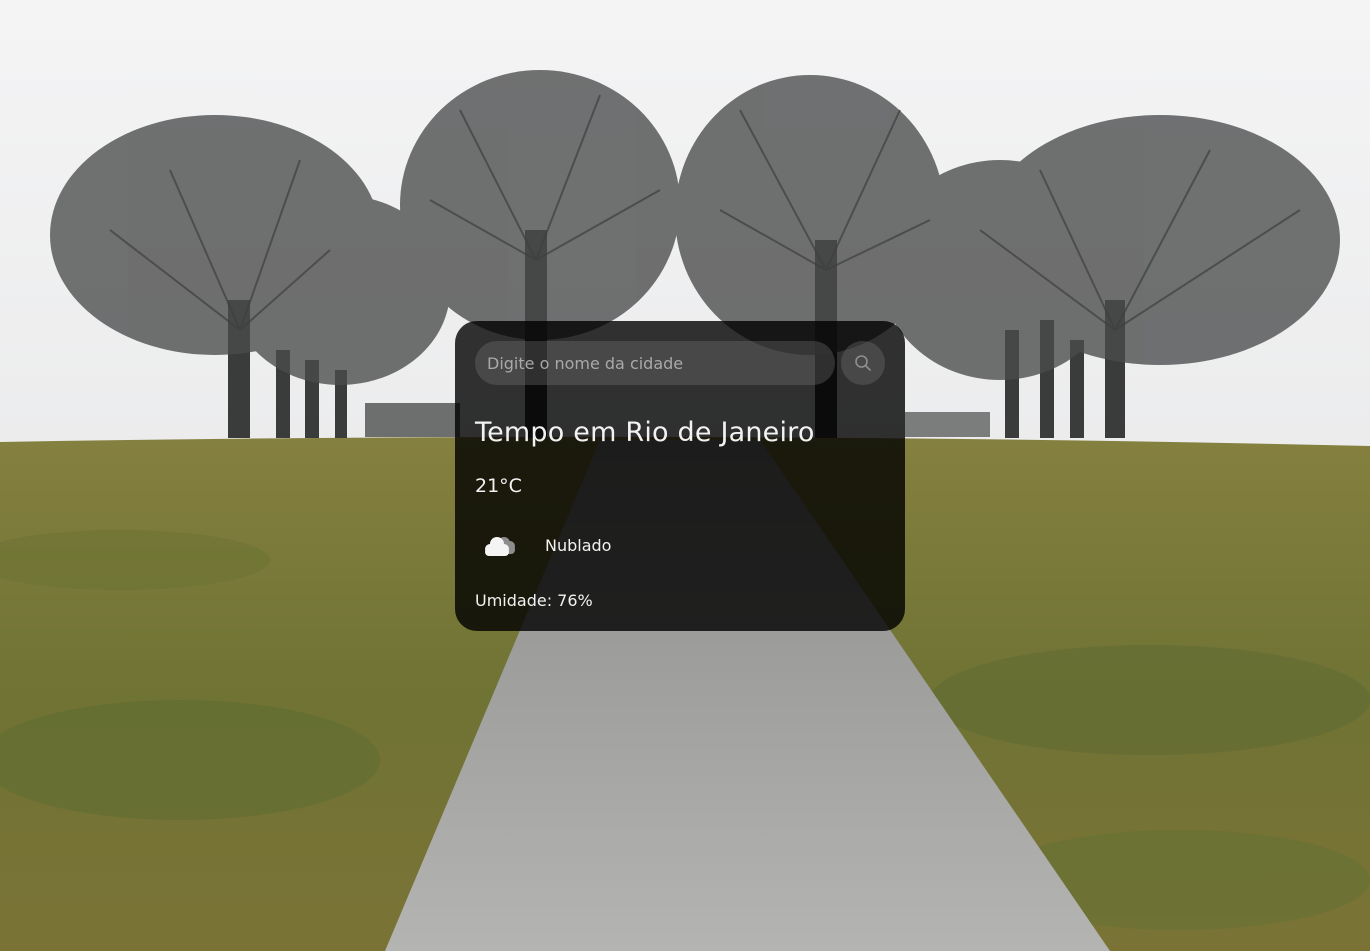 The width and height of the screenshot is (1370, 951). Describe the element at coordinates (534, 600) in the screenshot. I see `humidity-value: Umidade: 76%` at that location.